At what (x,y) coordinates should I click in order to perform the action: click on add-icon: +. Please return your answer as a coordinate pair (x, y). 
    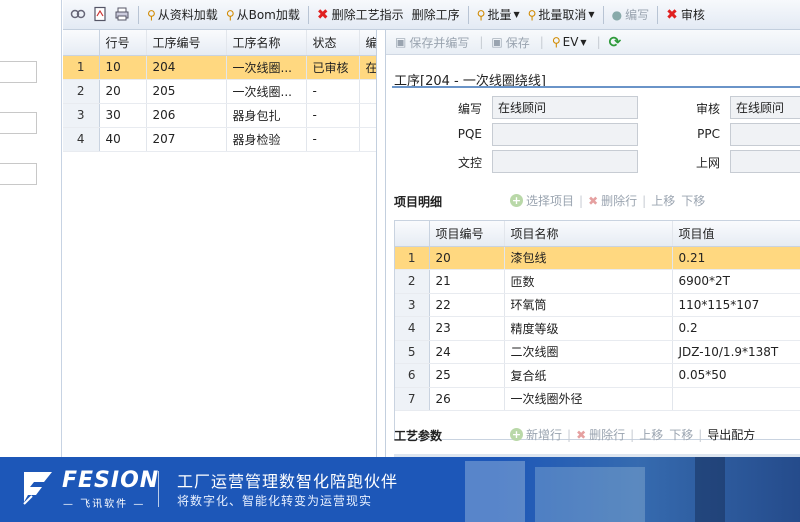
    Looking at the image, I should click on (516, 434).